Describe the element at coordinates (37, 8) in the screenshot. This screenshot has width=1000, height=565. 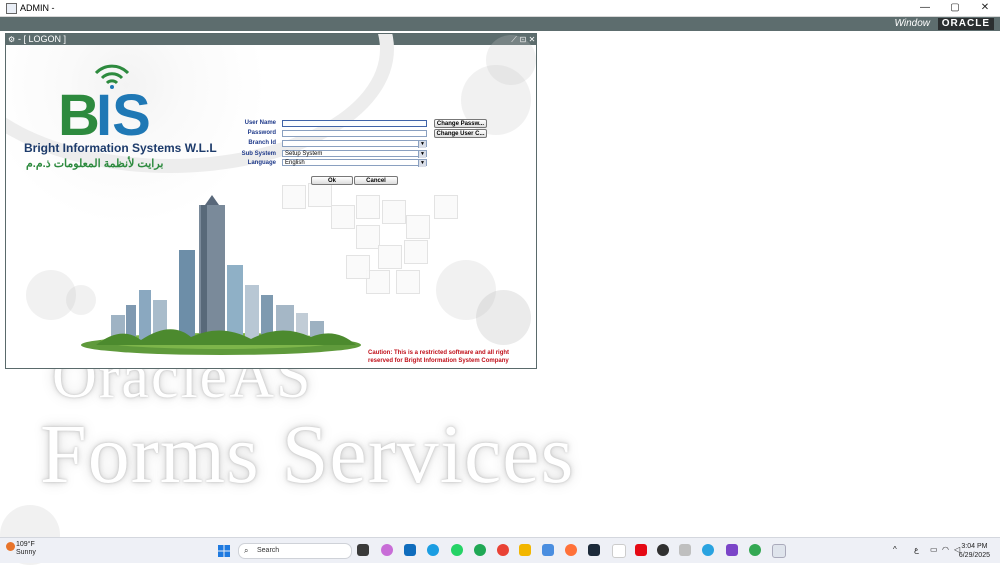
I see `window-title: ADMIN -` at that location.